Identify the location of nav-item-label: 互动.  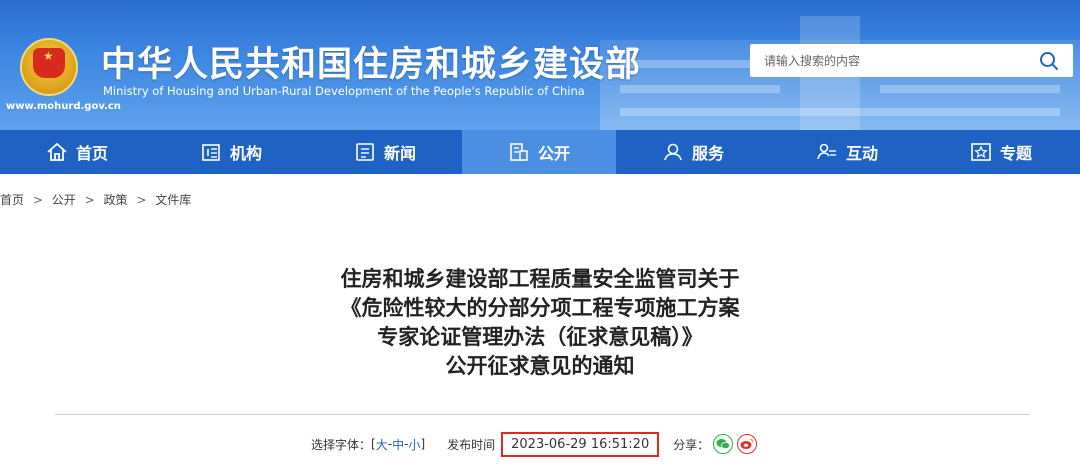
(861, 153).